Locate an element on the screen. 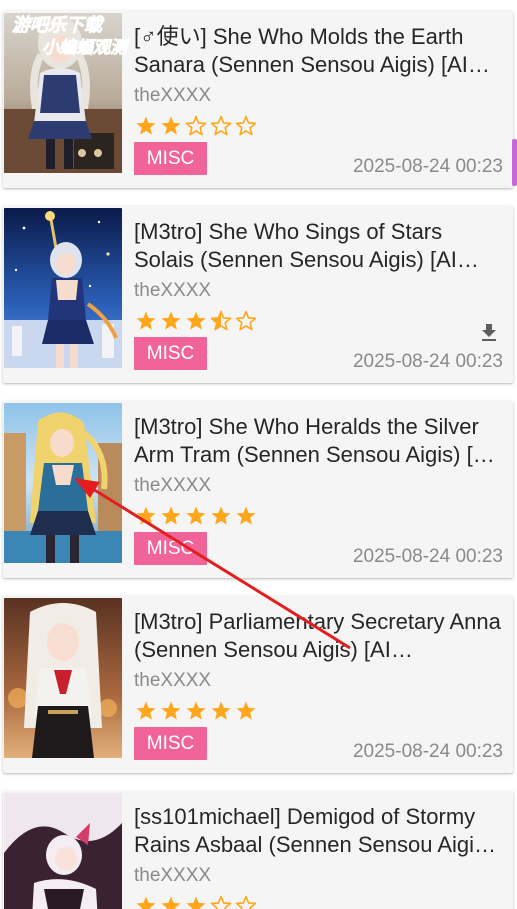 This screenshot has height=909, width=517. star-half-icon is located at coordinates (221, 320).